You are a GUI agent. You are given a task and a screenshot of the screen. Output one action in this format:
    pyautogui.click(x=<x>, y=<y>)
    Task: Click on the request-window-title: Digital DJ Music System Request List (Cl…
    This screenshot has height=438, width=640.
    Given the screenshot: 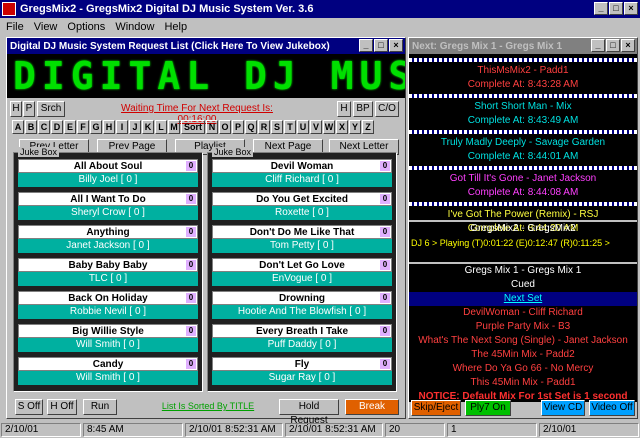 What is the action you would take?
    pyautogui.click(x=170, y=46)
    